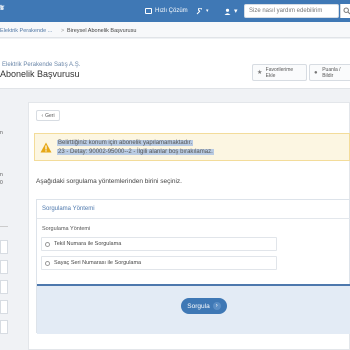 The image size is (350, 350). I want to click on chevron-right-icon: ›, so click(216, 306).